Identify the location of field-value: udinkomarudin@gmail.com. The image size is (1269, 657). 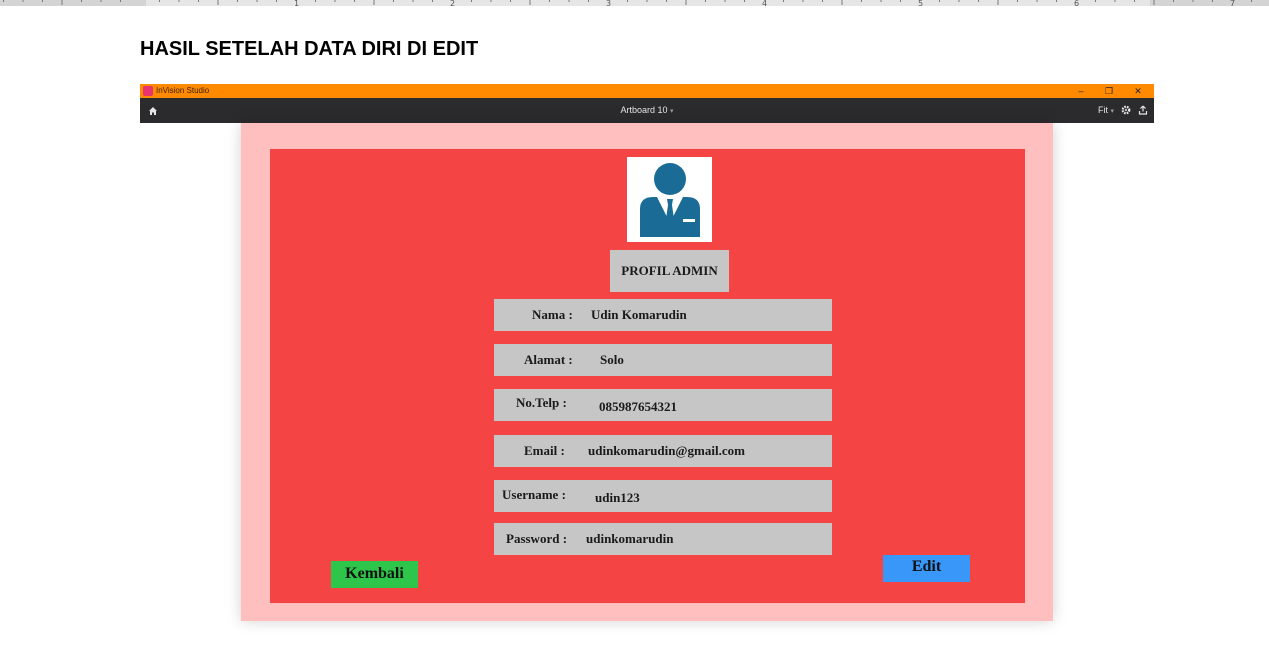
(666, 450).